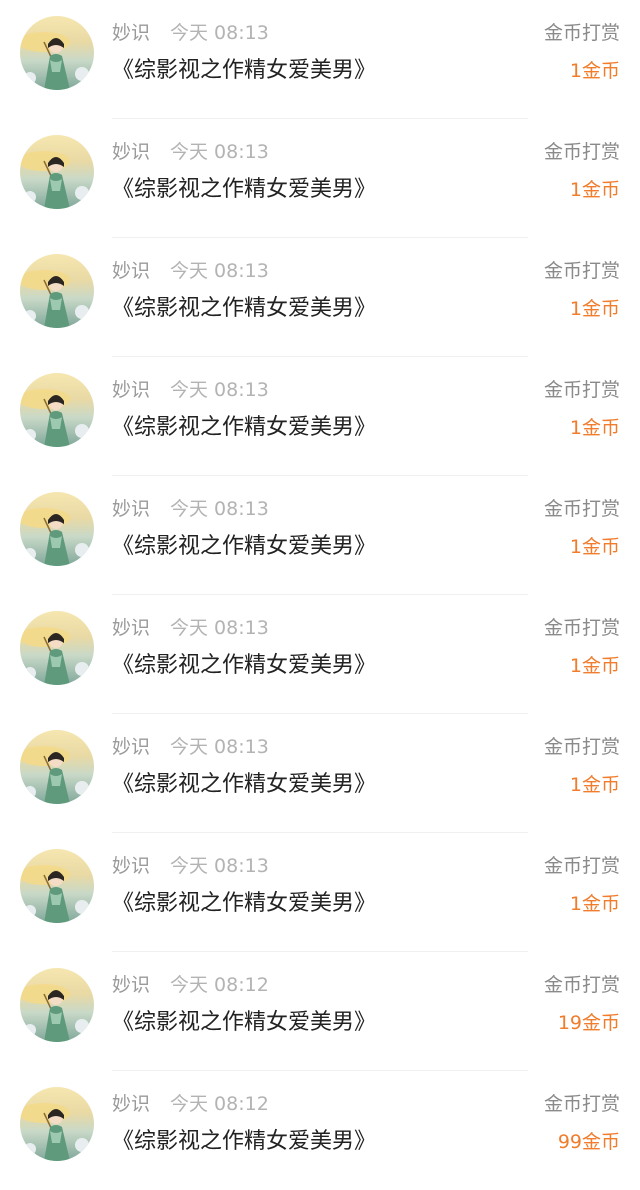 Image resolution: width=640 pixels, height=1190 pixels. I want to click on reward-row: 妙识 今天 08:12 《综影视之作精女爱美男》 金币打赏 19金币, so click(320, 1011).